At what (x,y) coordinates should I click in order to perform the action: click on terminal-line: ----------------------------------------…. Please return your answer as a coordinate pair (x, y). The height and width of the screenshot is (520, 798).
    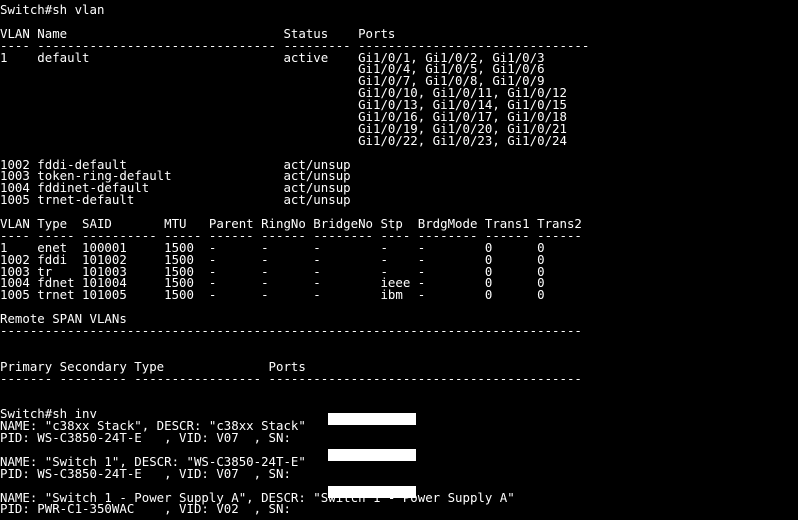
    Looking at the image, I should click on (291, 331).